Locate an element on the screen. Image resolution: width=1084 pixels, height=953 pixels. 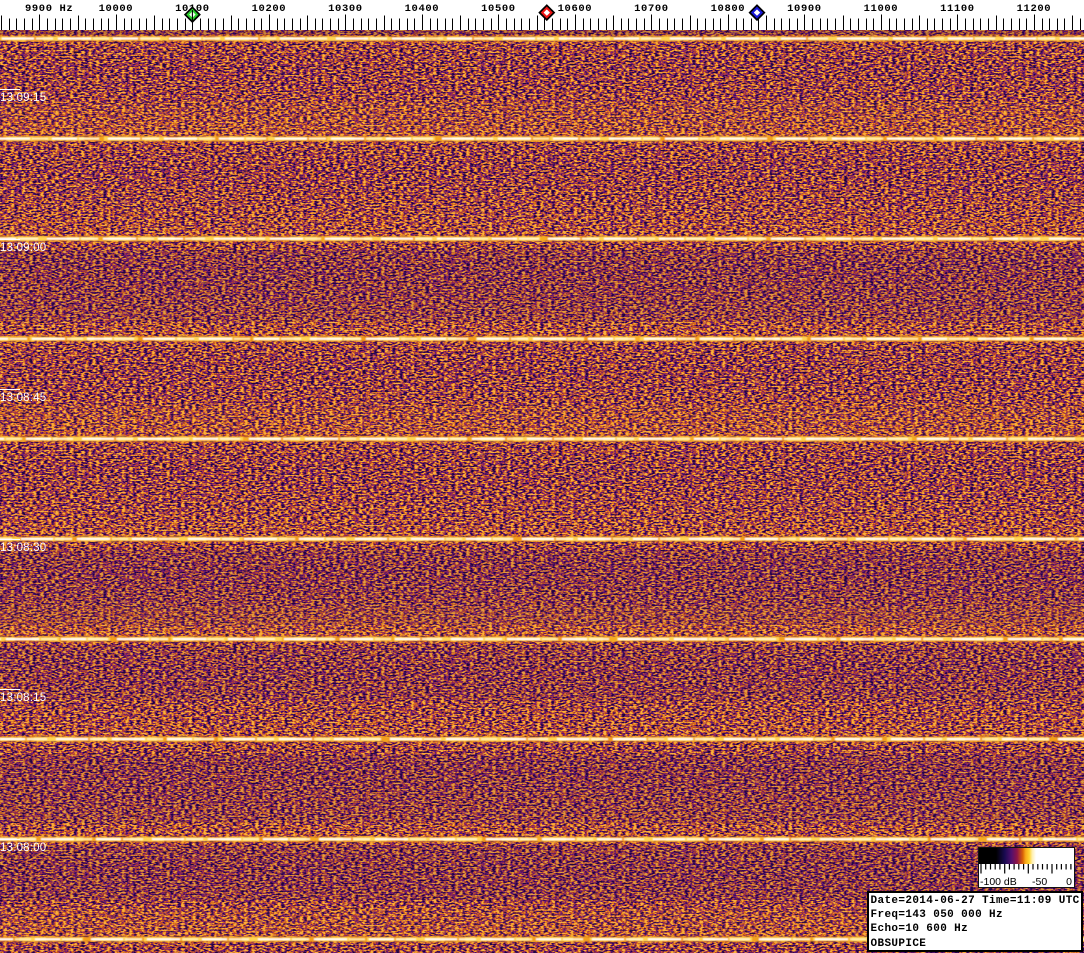
svg-text: 10000 is located at coordinates (116, 9).